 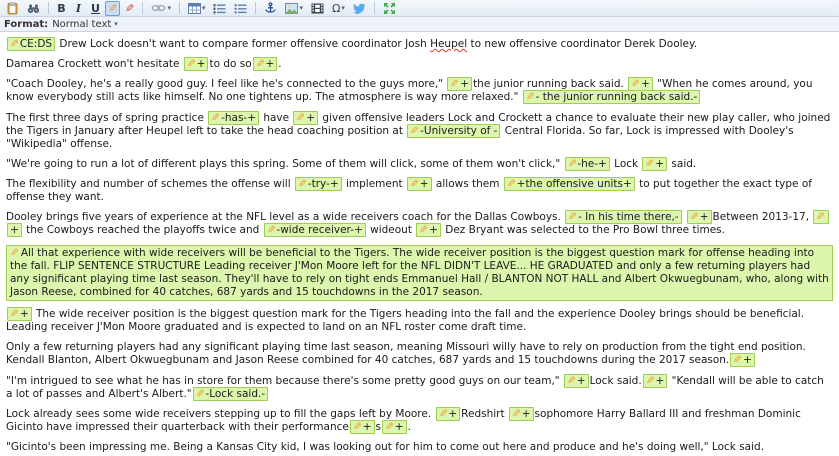 I want to click on track-change-token: ✎+the offensive units+, so click(x=569, y=184).